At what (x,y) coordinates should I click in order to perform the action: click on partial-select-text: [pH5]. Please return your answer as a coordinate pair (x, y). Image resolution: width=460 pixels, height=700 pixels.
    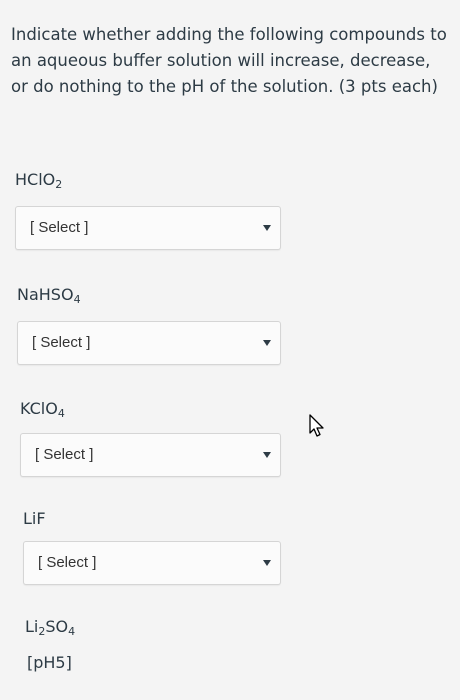
    Looking at the image, I should click on (49, 662).